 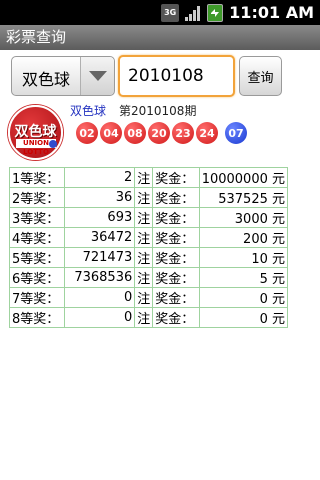 What do you see at coordinates (99, 197) in the screenshot?
I see `winner-count: 36` at bounding box center [99, 197].